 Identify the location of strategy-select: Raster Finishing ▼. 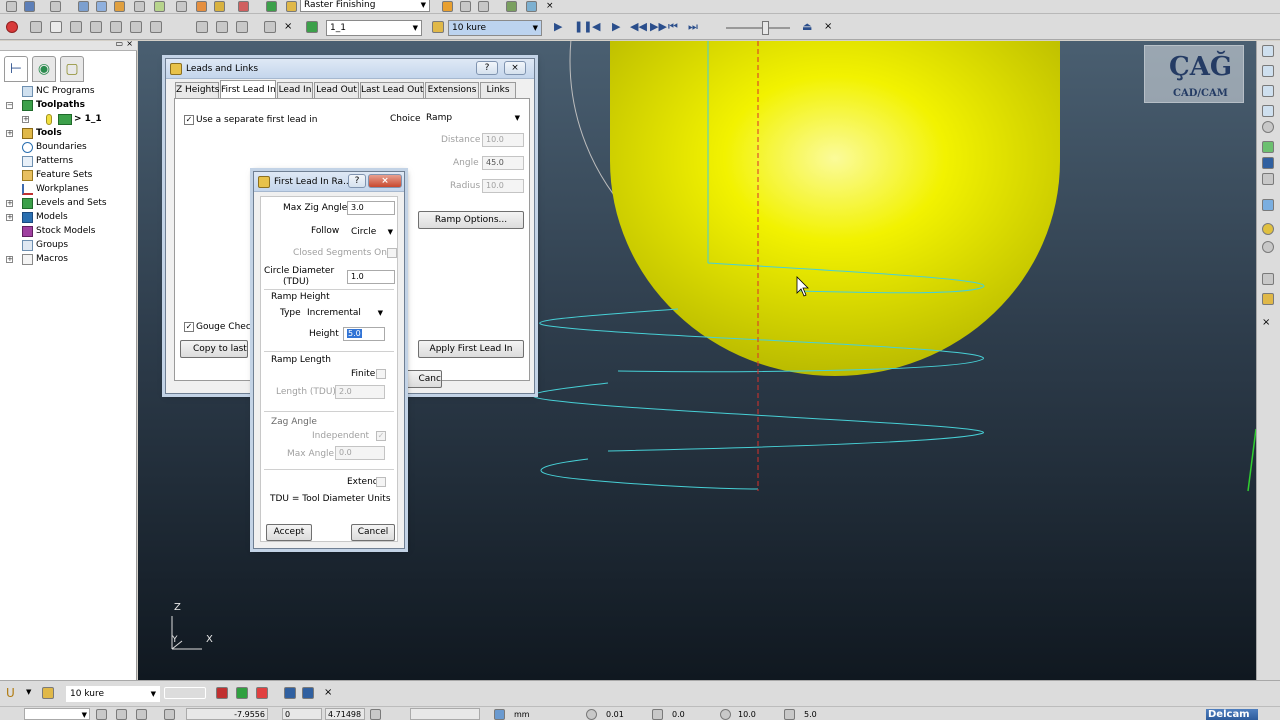
(365, 6).